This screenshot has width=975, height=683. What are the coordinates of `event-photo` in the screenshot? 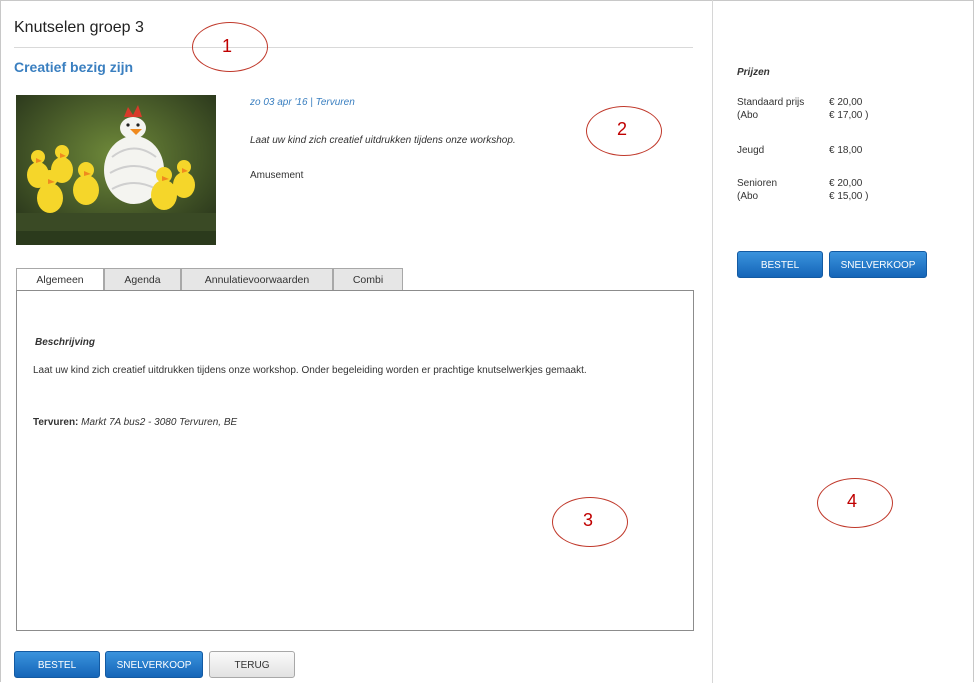 It's located at (116, 170).